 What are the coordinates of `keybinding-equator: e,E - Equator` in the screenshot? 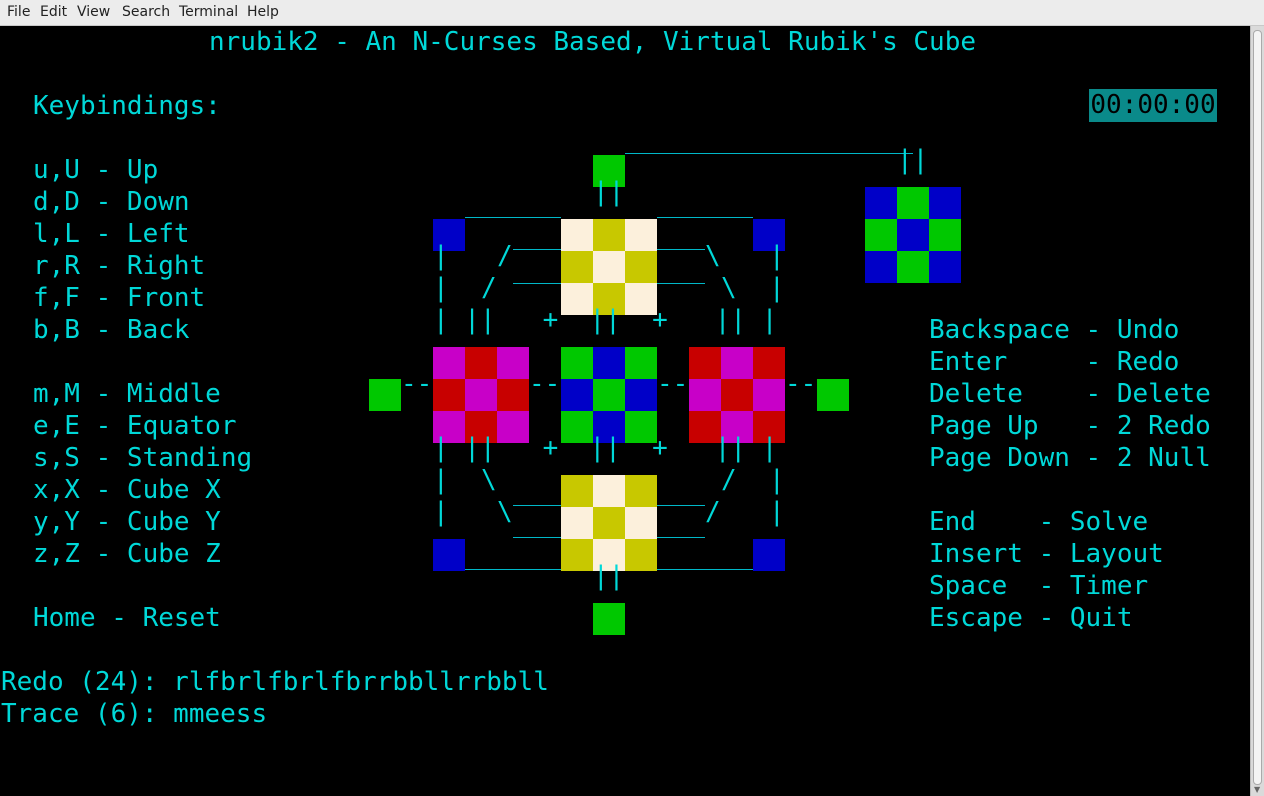 It's located at (135, 426).